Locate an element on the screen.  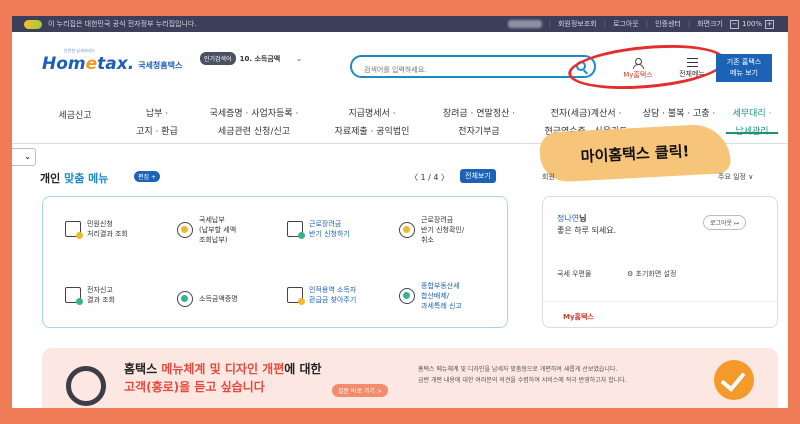
quick-menu-all-button: 전체보기 is located at coordinates (478, 176).